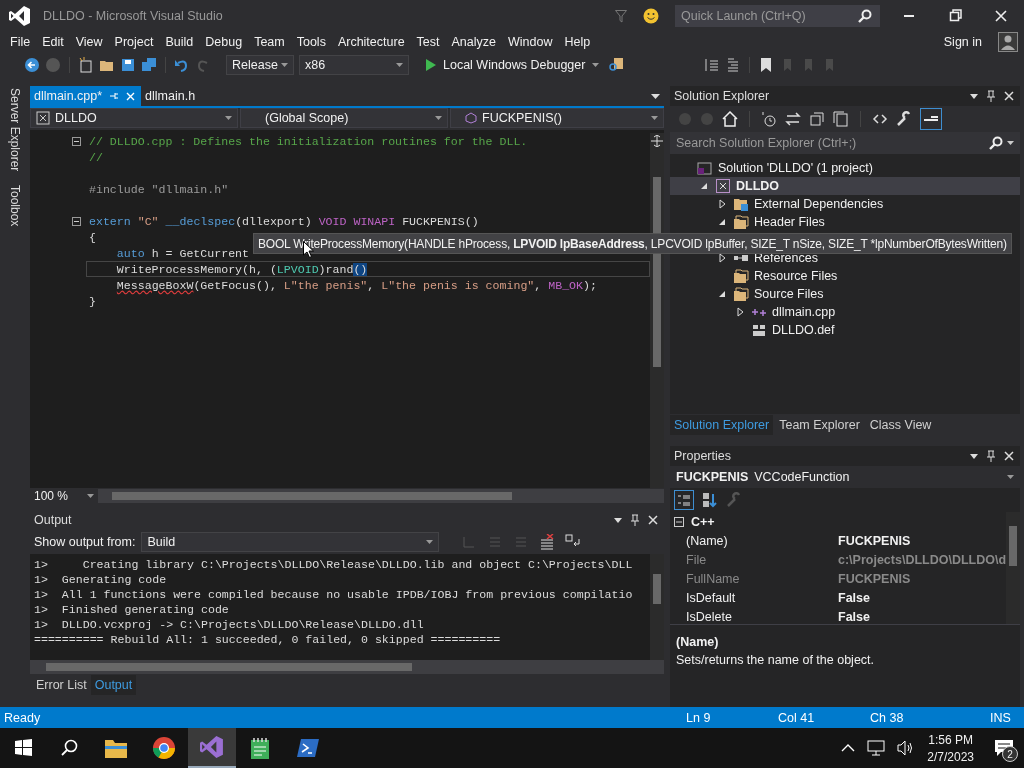 This screenshot has width=1024, height=768. Describe the element at coordinates (20, 42) in the screenshot. I see `menu-item: File` at that location.